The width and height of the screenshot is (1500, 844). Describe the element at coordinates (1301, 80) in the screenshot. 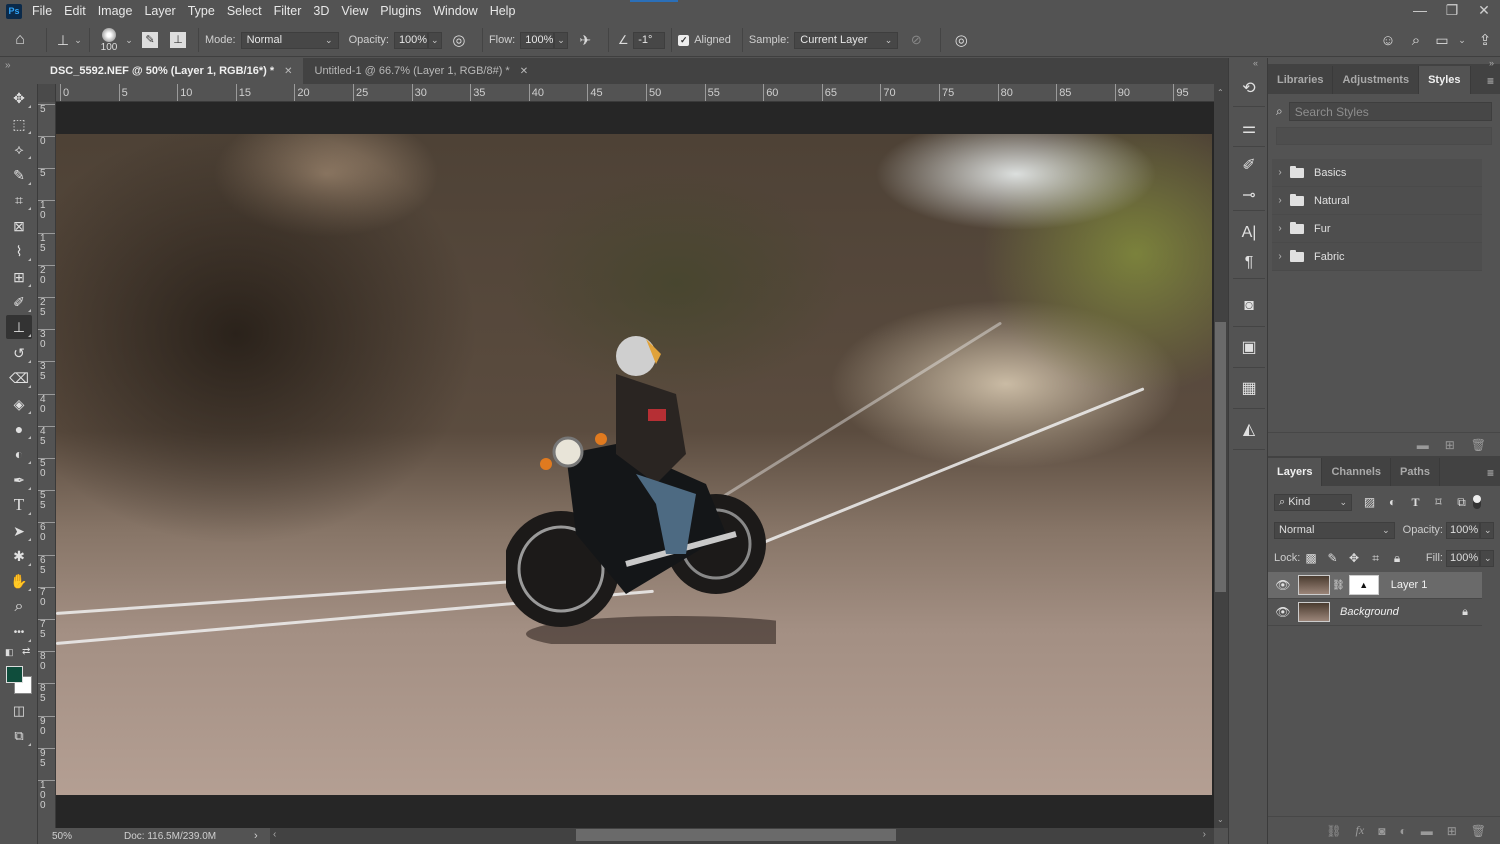

I see `tab-libraries: Libraries` at that location.